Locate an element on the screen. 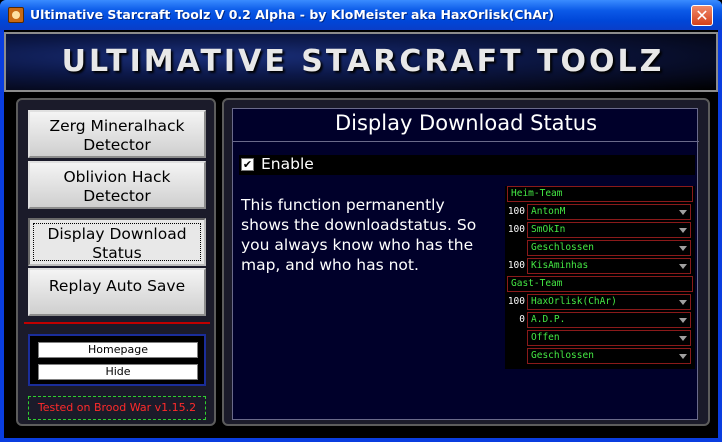  homepage-button: Homepage is located at coordinates (118, 350).